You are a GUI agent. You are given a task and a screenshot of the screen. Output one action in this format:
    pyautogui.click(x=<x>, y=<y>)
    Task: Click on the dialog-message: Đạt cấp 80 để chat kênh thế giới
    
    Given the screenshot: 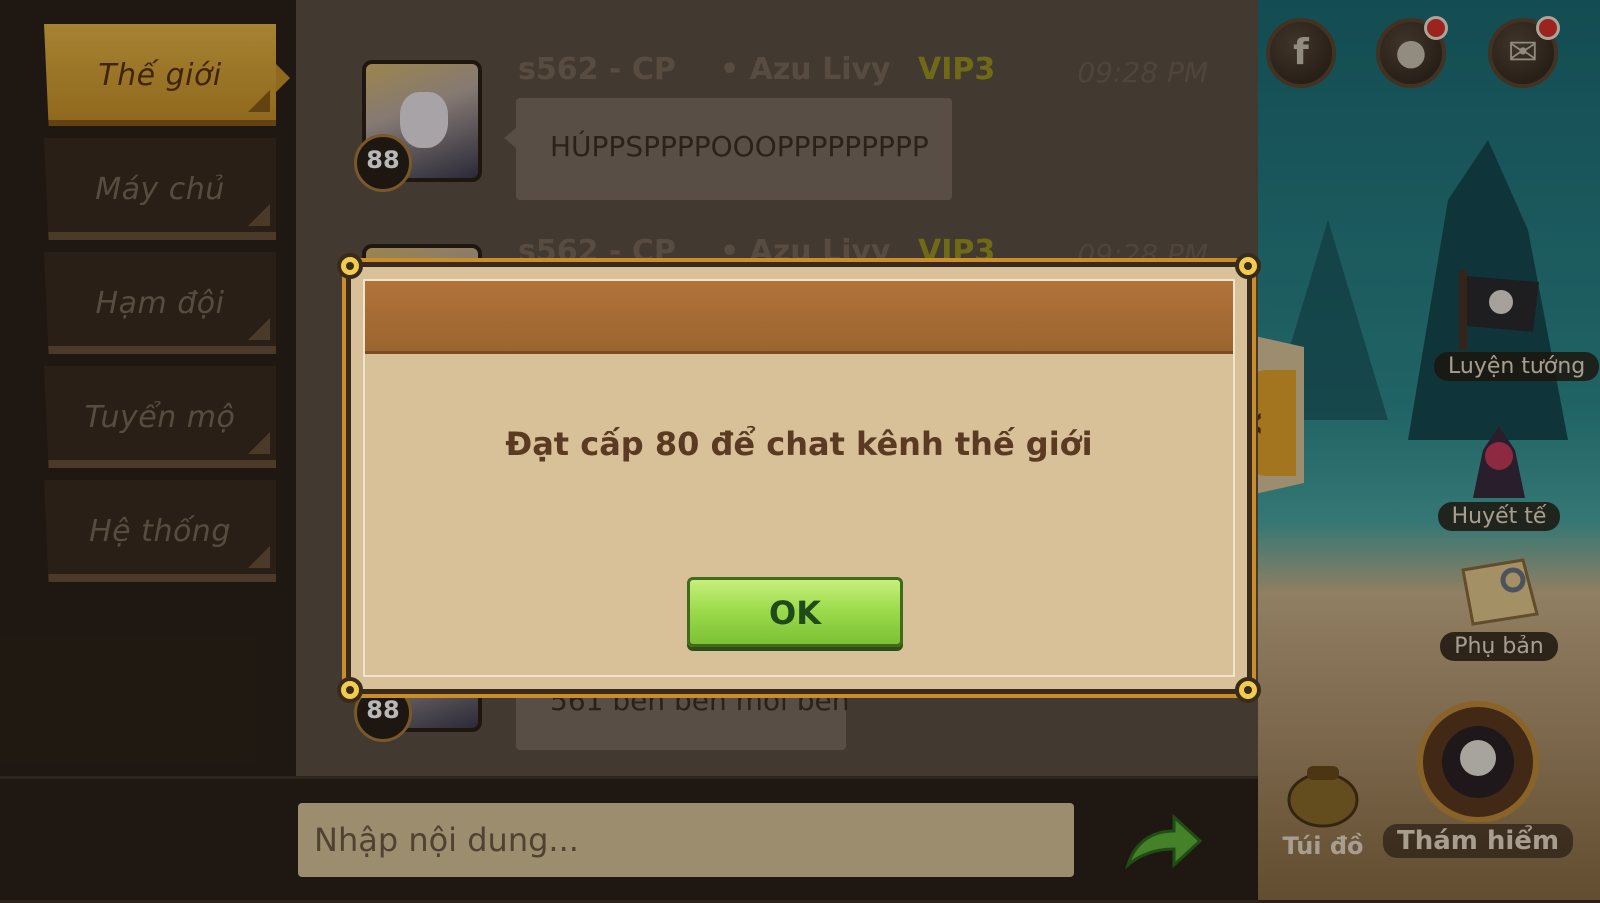 What is the action you would take?
    pyautogui.click(x=799, y=444)
    